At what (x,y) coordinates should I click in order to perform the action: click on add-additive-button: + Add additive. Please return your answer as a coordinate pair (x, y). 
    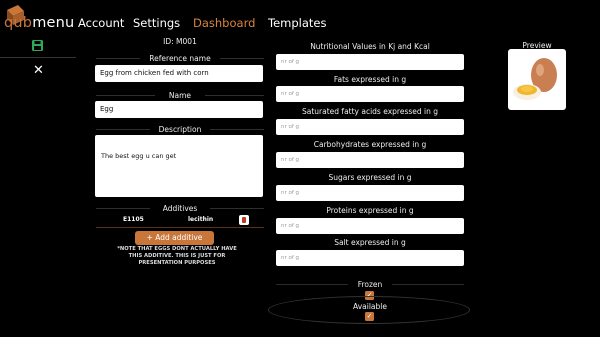
    Looking at the image, I should click on (174, 238).